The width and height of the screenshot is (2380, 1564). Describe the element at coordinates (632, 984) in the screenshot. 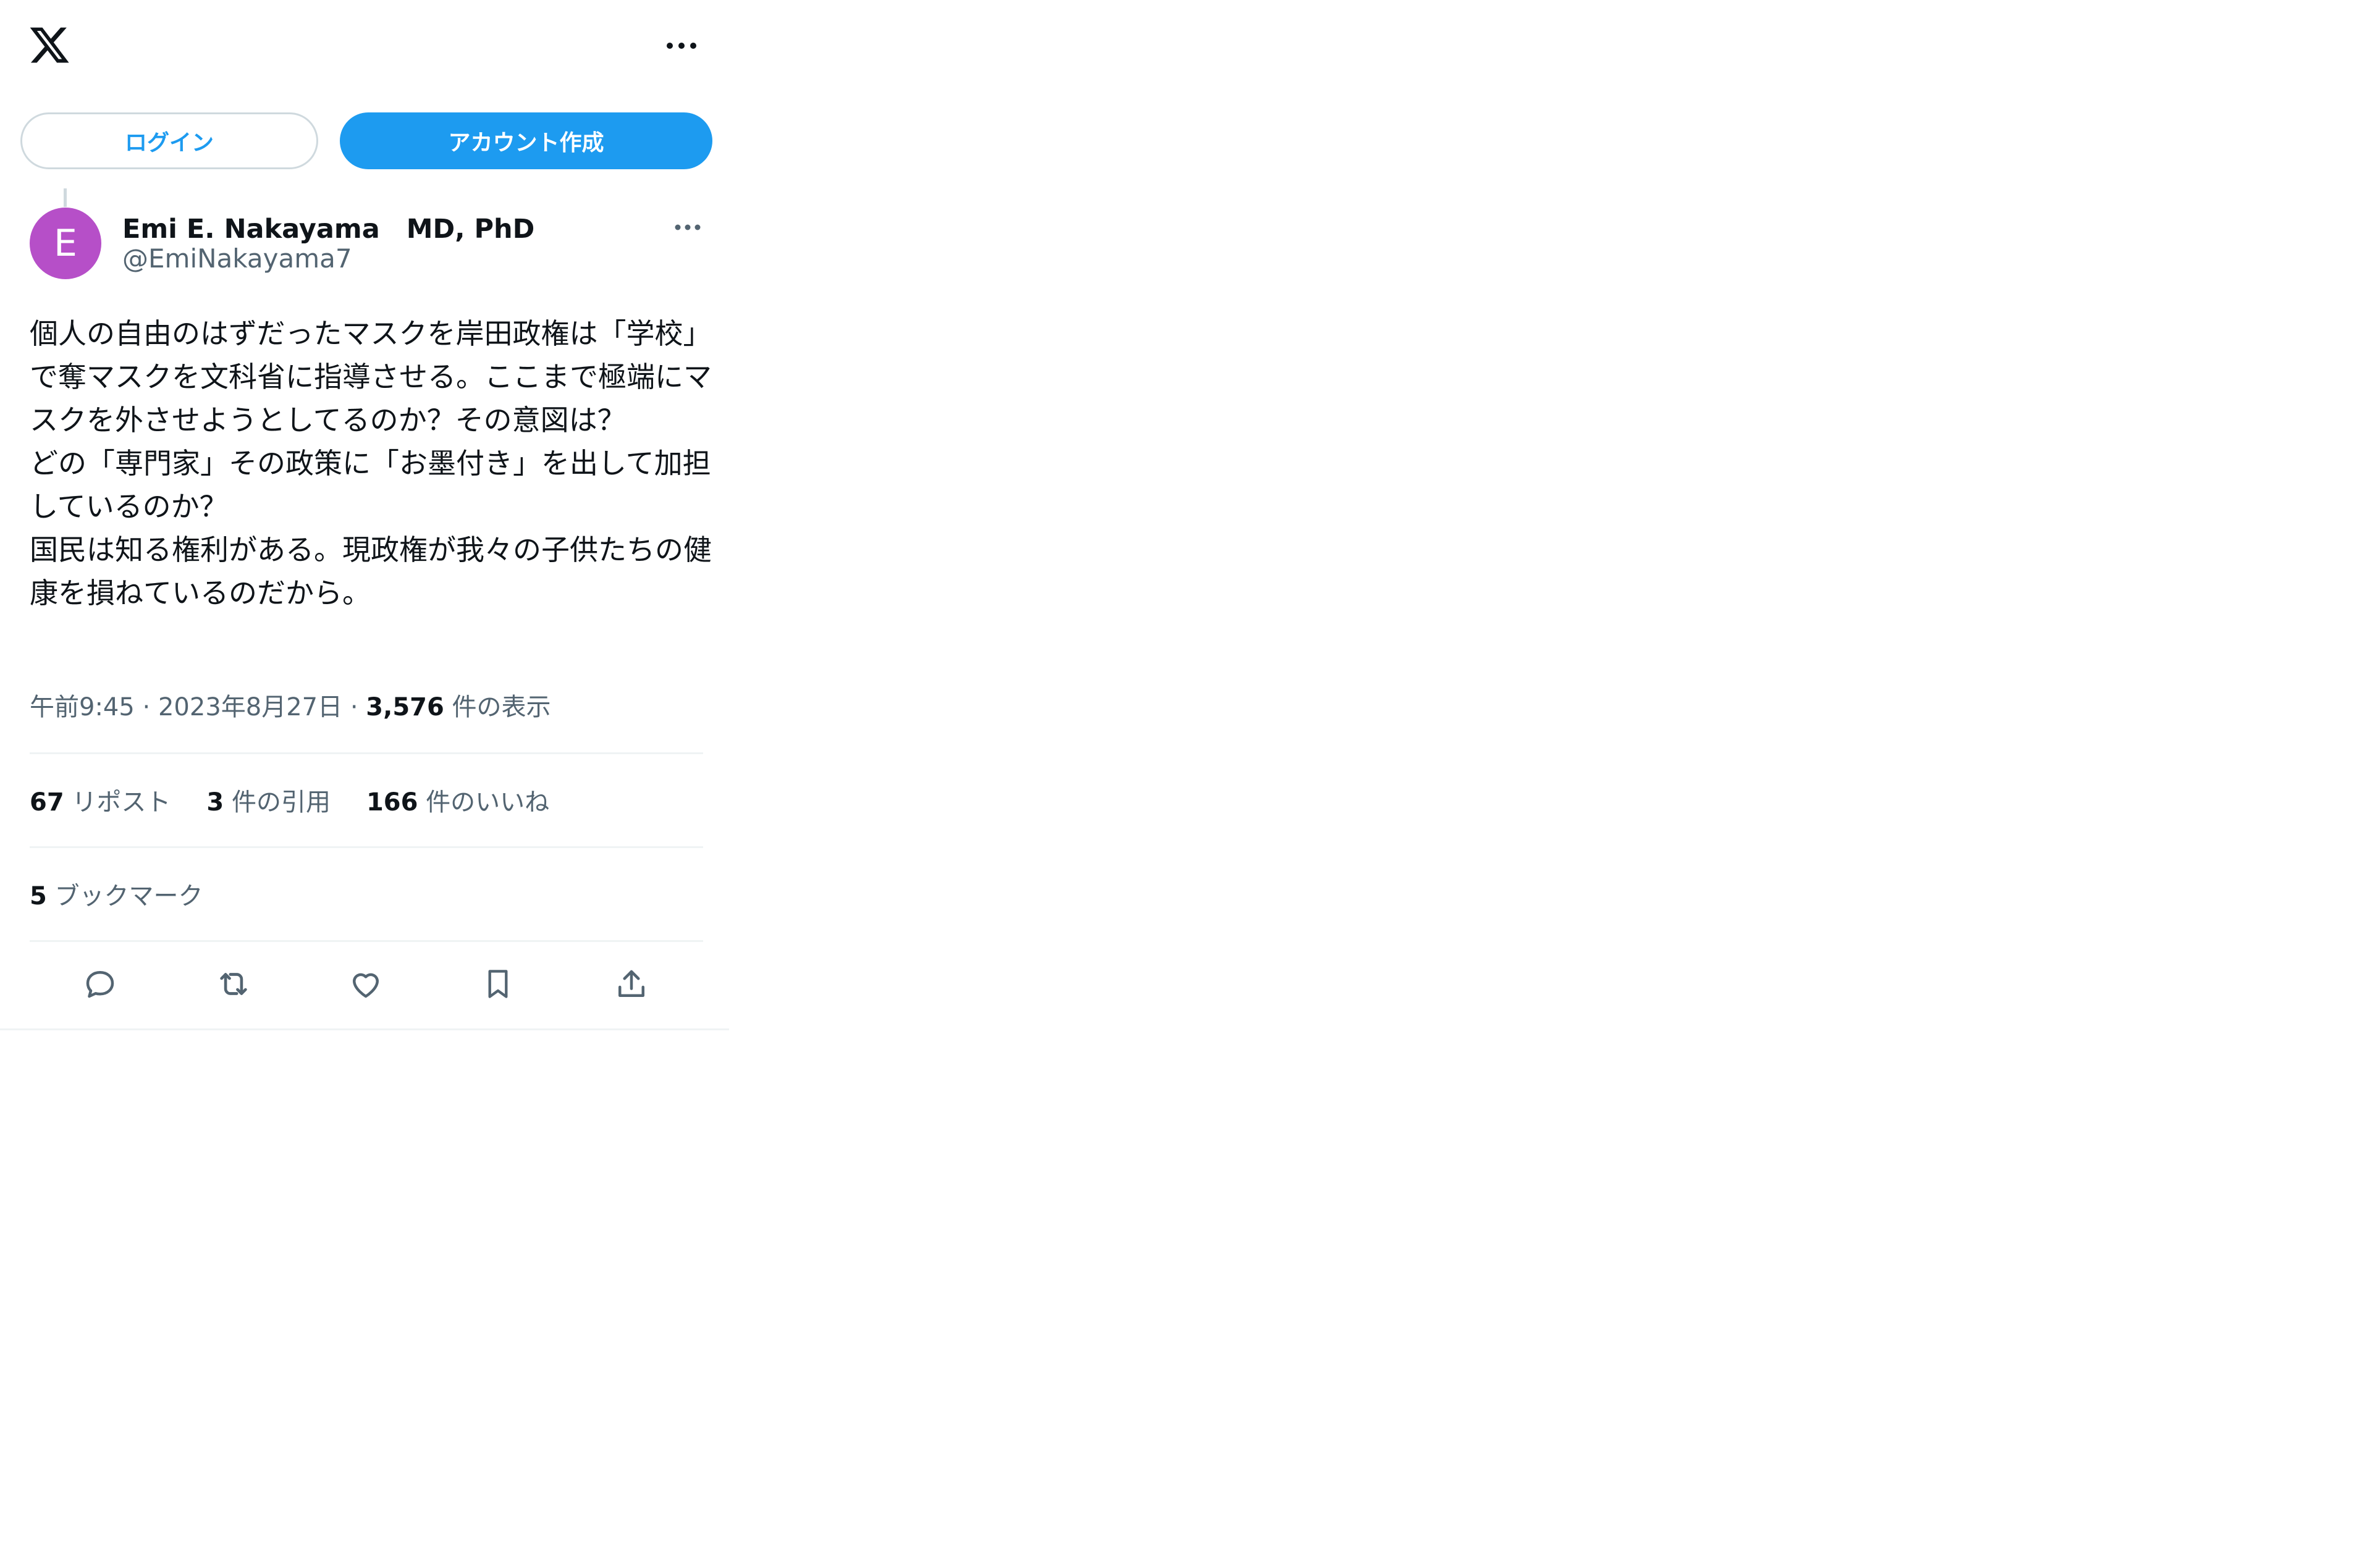

I see `share-icon` at that location.